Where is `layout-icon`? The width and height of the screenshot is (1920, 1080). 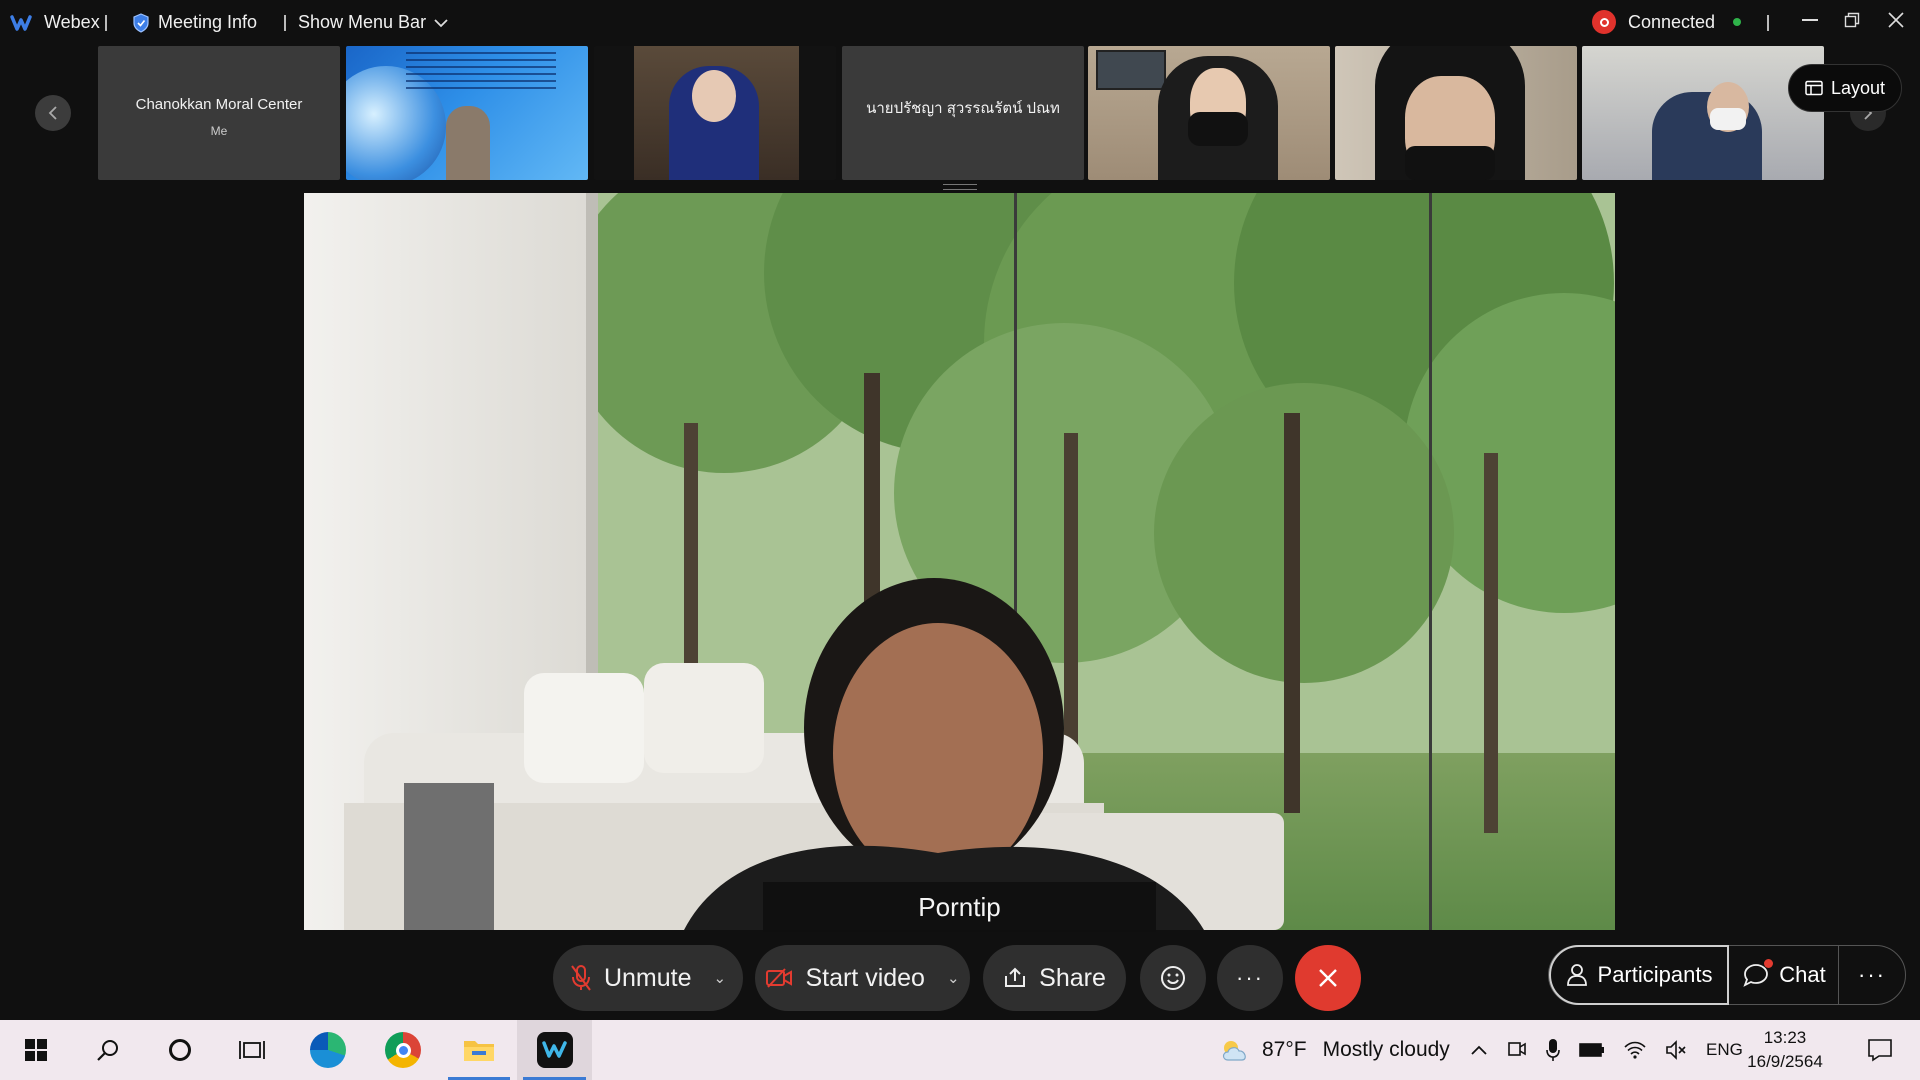 layout-icon is located at coordinates (1814, 88).